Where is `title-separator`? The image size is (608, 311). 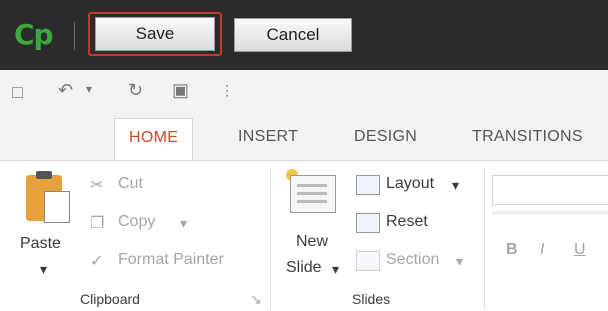 title-separator is located at coordinates (74, 36).